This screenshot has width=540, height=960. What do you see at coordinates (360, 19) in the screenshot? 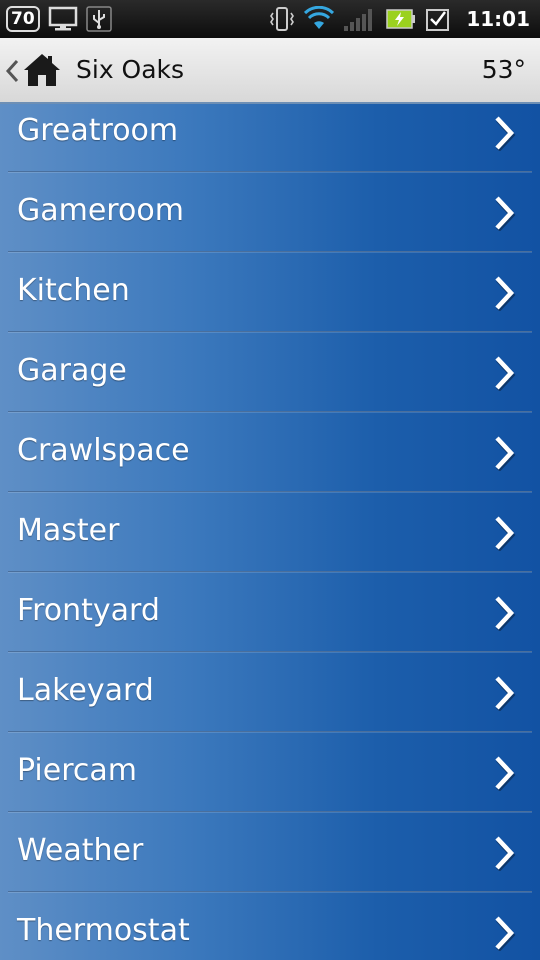
I see `signal-icon` at bounding box center [360, 19].